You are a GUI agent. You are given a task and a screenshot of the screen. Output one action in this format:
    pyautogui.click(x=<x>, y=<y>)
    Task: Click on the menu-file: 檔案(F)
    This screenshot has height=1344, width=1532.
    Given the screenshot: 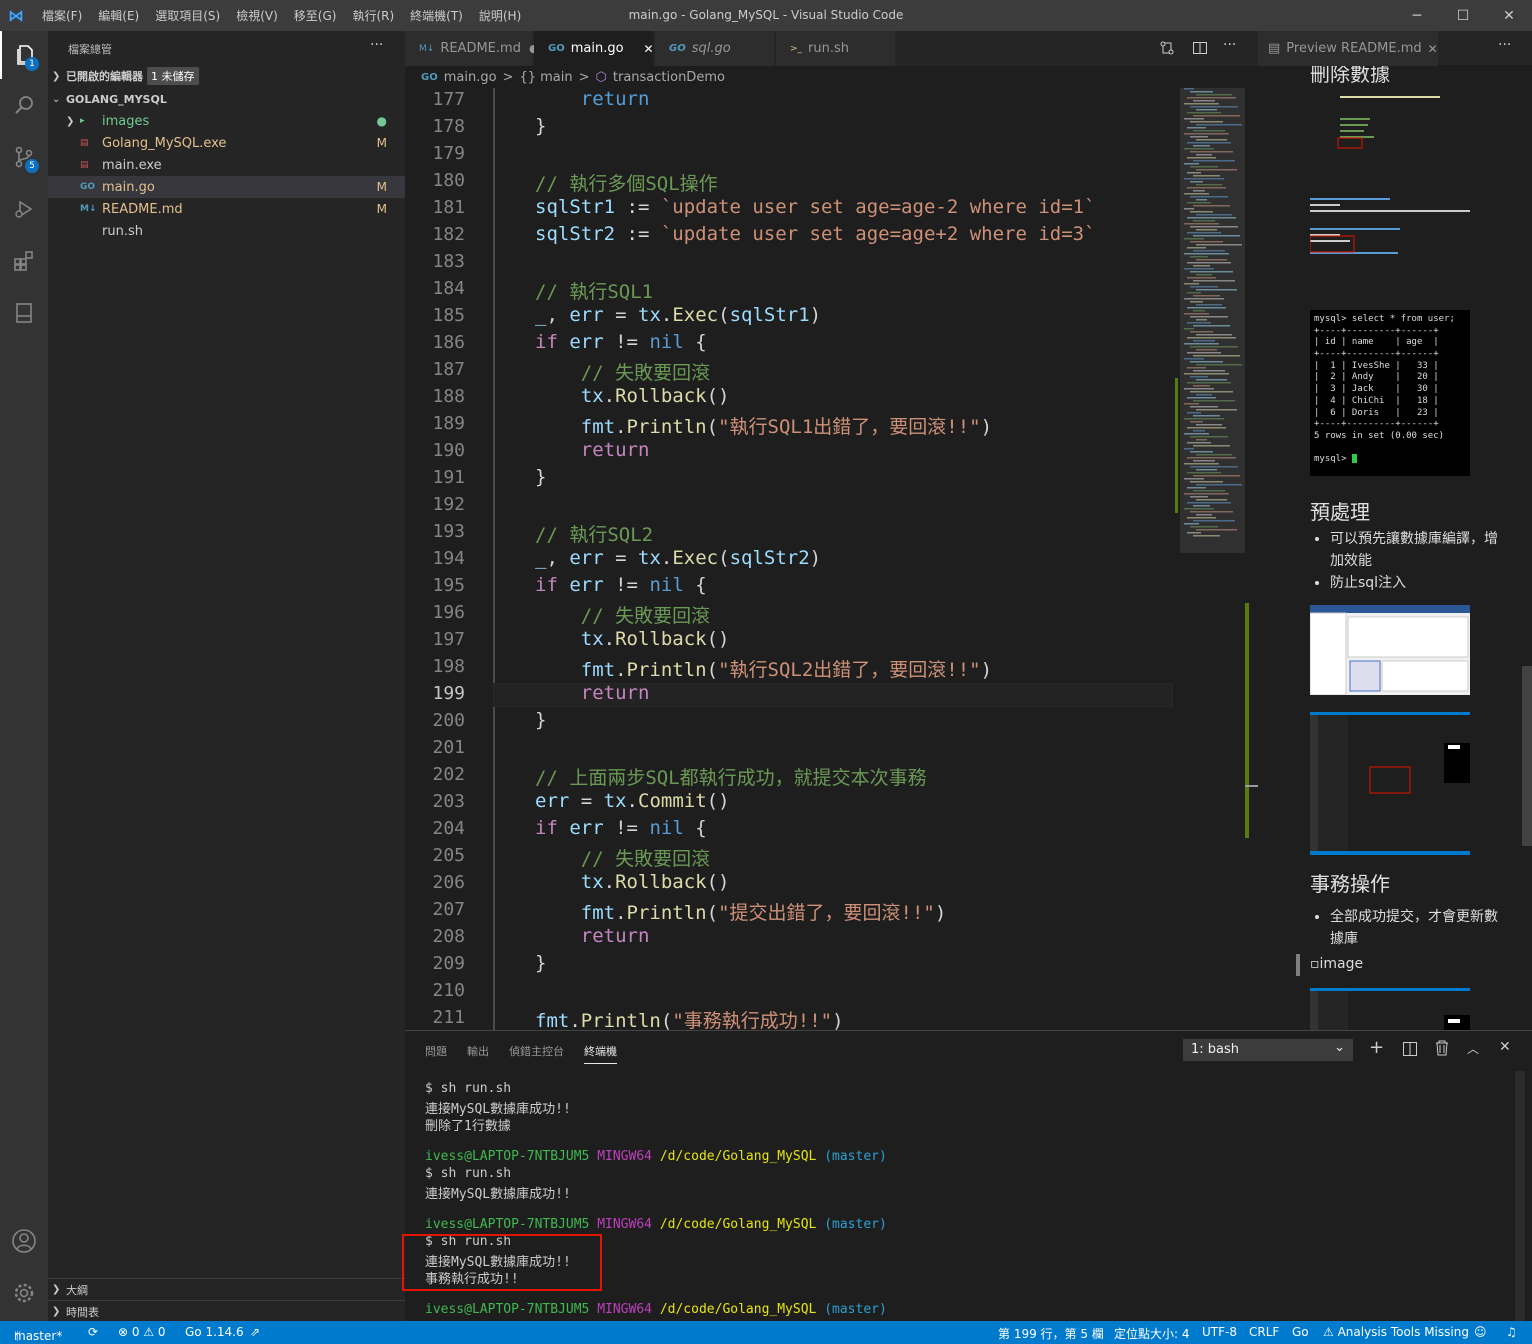 What is the action you would take?
    pyautogui.click(x=62, y=15)
    